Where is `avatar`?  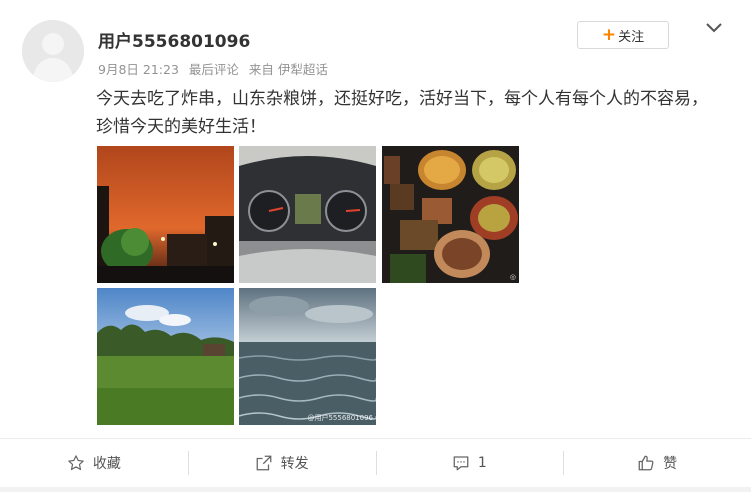 avatar is located at coordinates (53, 51).